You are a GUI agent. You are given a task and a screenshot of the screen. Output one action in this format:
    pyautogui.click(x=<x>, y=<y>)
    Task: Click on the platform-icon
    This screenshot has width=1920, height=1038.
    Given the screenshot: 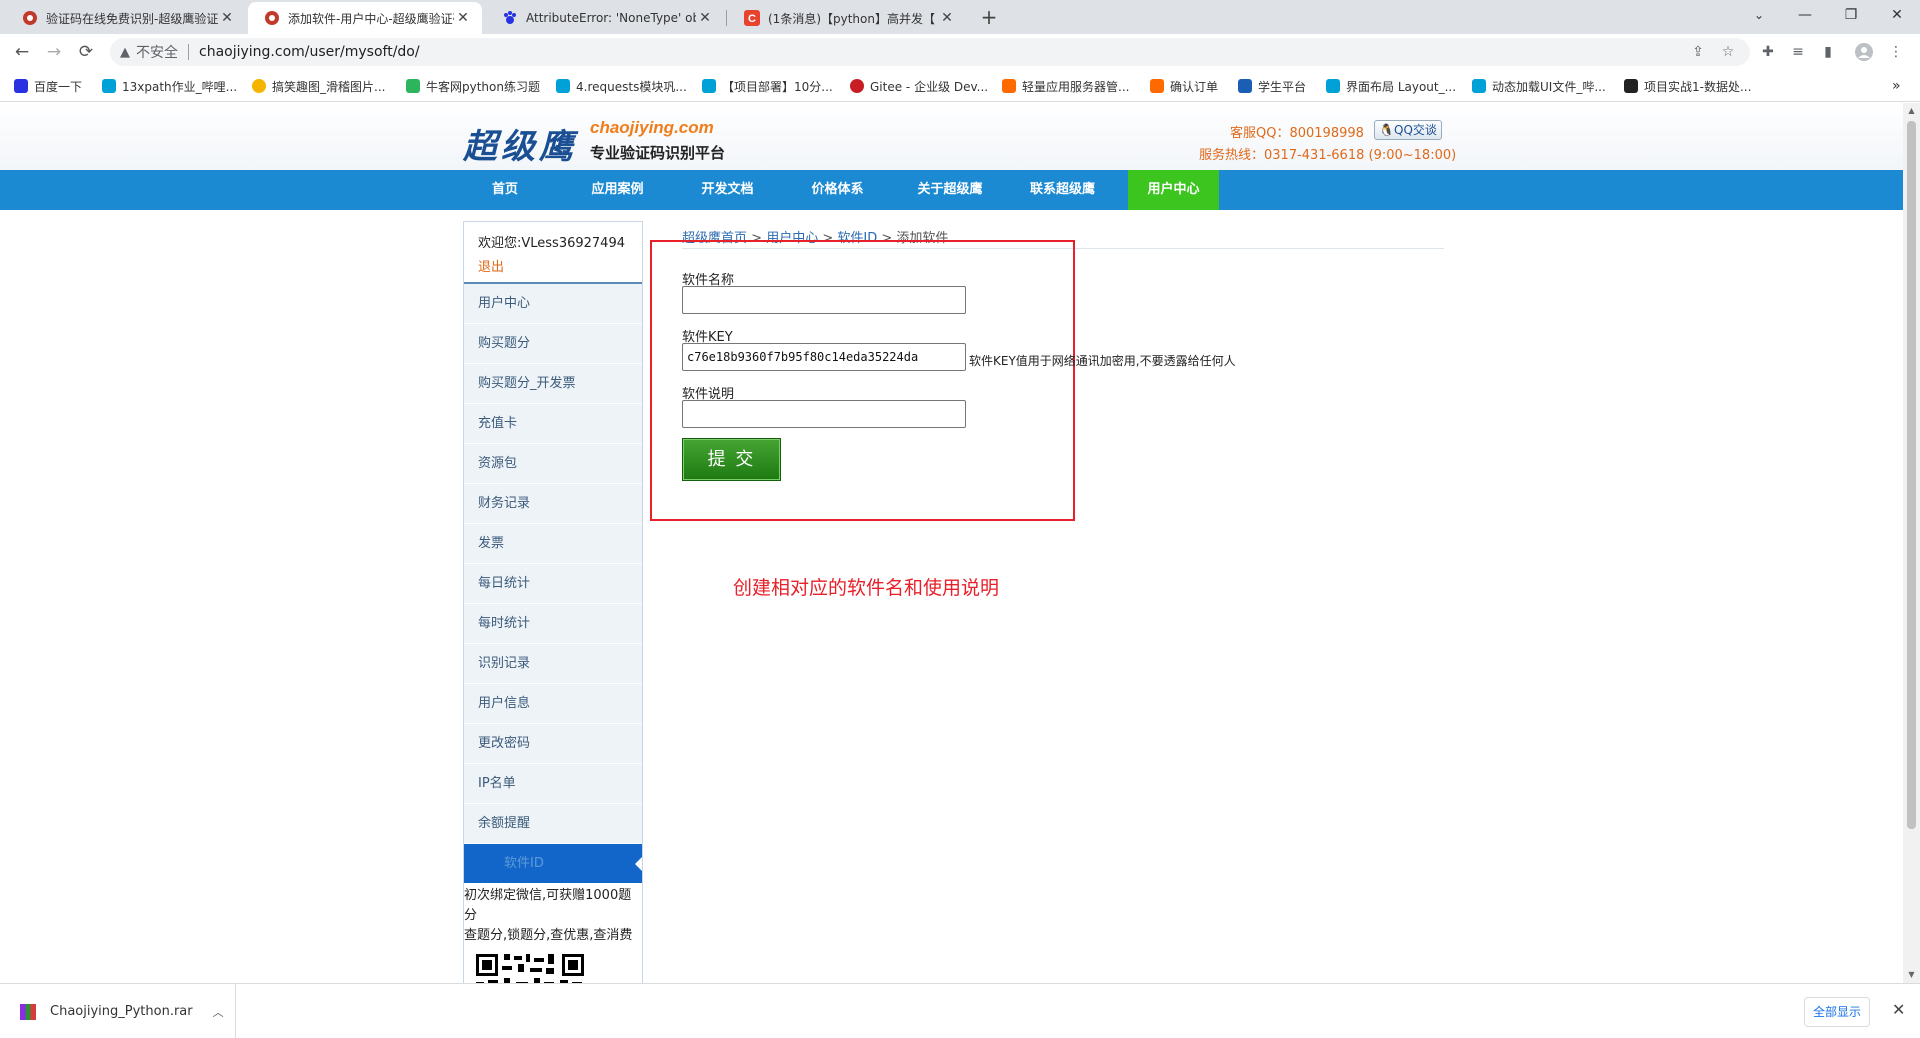 What is the action you would take?
    pyautogui.click(x=1245, y=86)
    